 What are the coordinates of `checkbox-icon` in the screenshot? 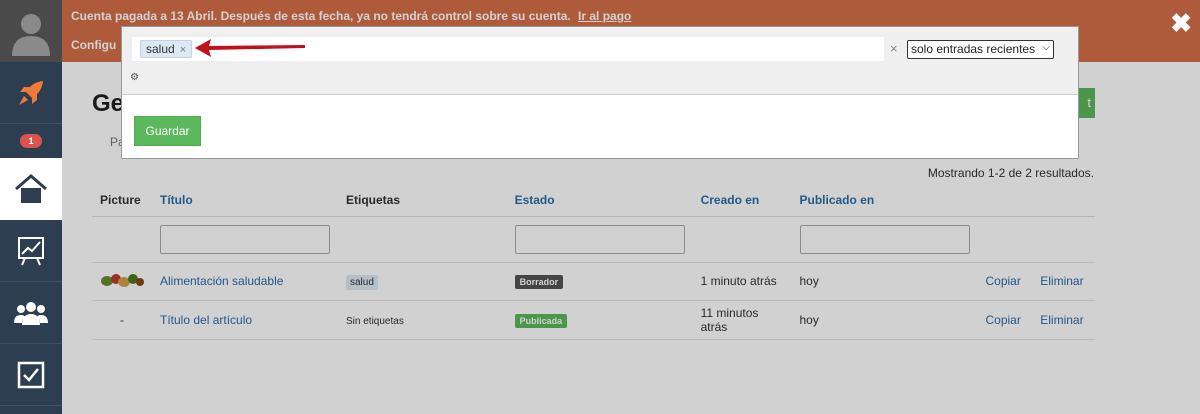 It's located at (31, 374).